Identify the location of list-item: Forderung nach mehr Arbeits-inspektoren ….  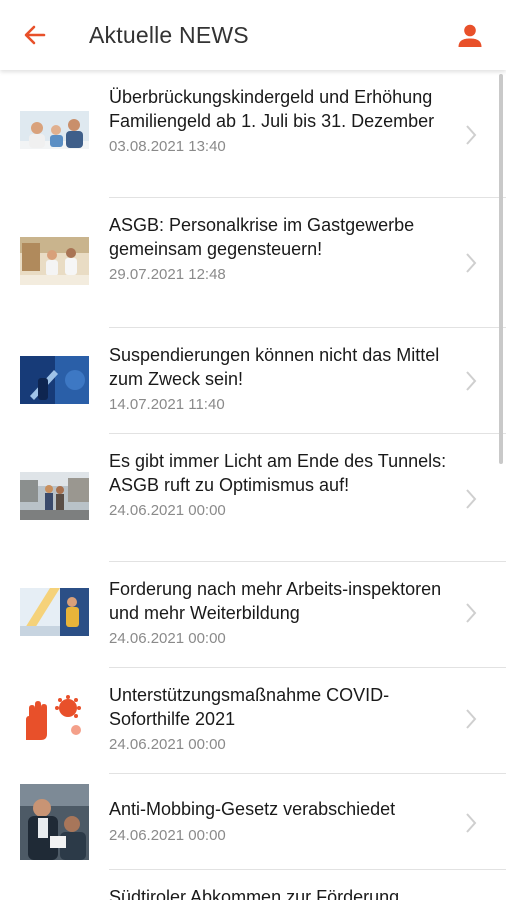
(253, 615).